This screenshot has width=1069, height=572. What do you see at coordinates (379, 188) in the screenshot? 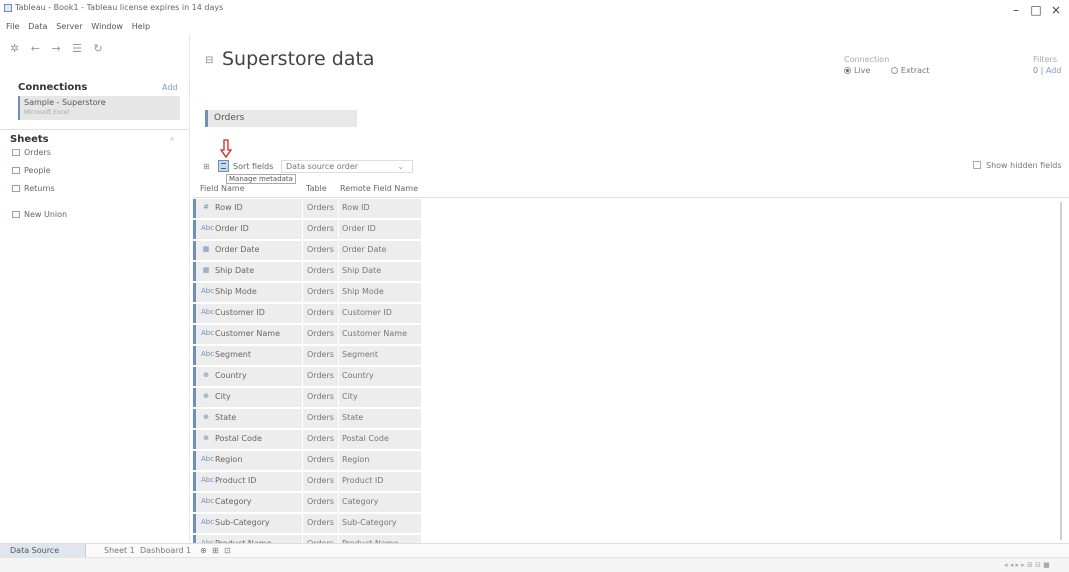
I see `column-header-remote-field: Remote Field Name` at bounding box center [379, 188].